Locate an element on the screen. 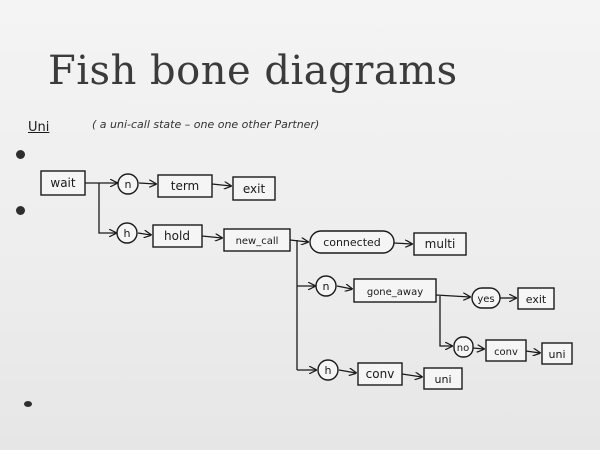 This screenshot has width=600, height=450. node-wait-label: wait is located at coordinates (63, 183).